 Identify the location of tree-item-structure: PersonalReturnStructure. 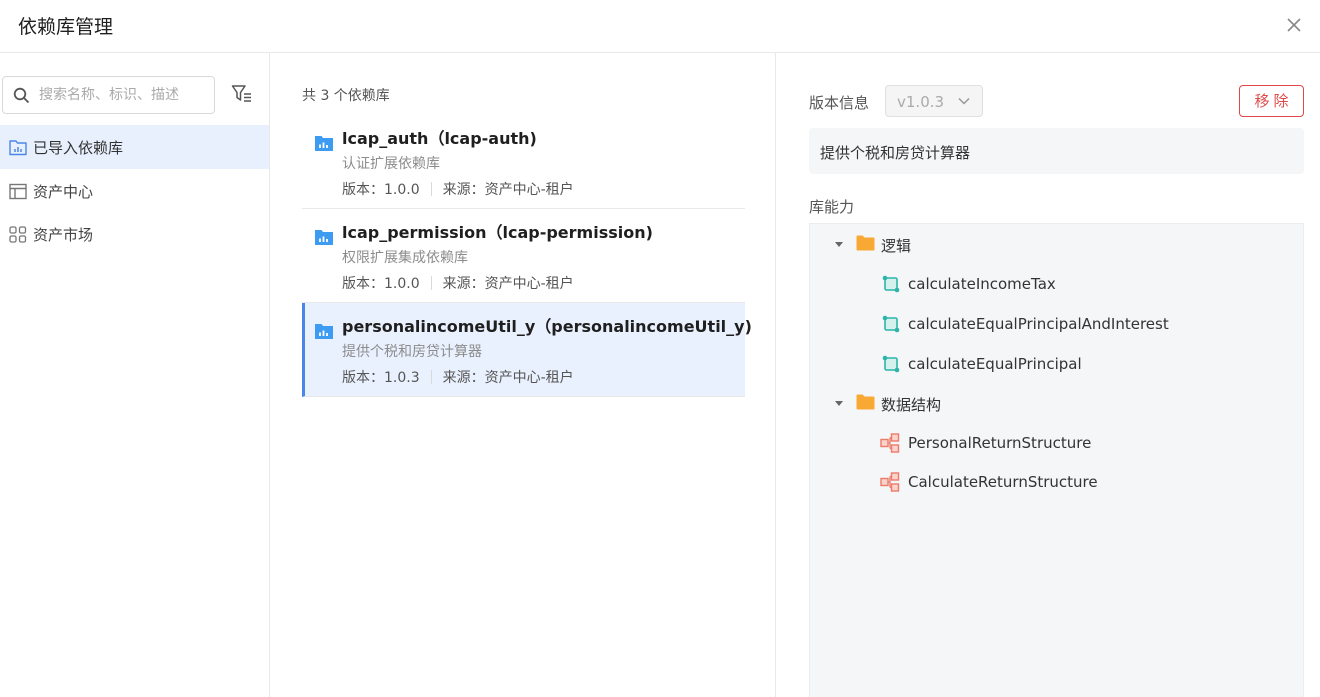
(1070, 444).